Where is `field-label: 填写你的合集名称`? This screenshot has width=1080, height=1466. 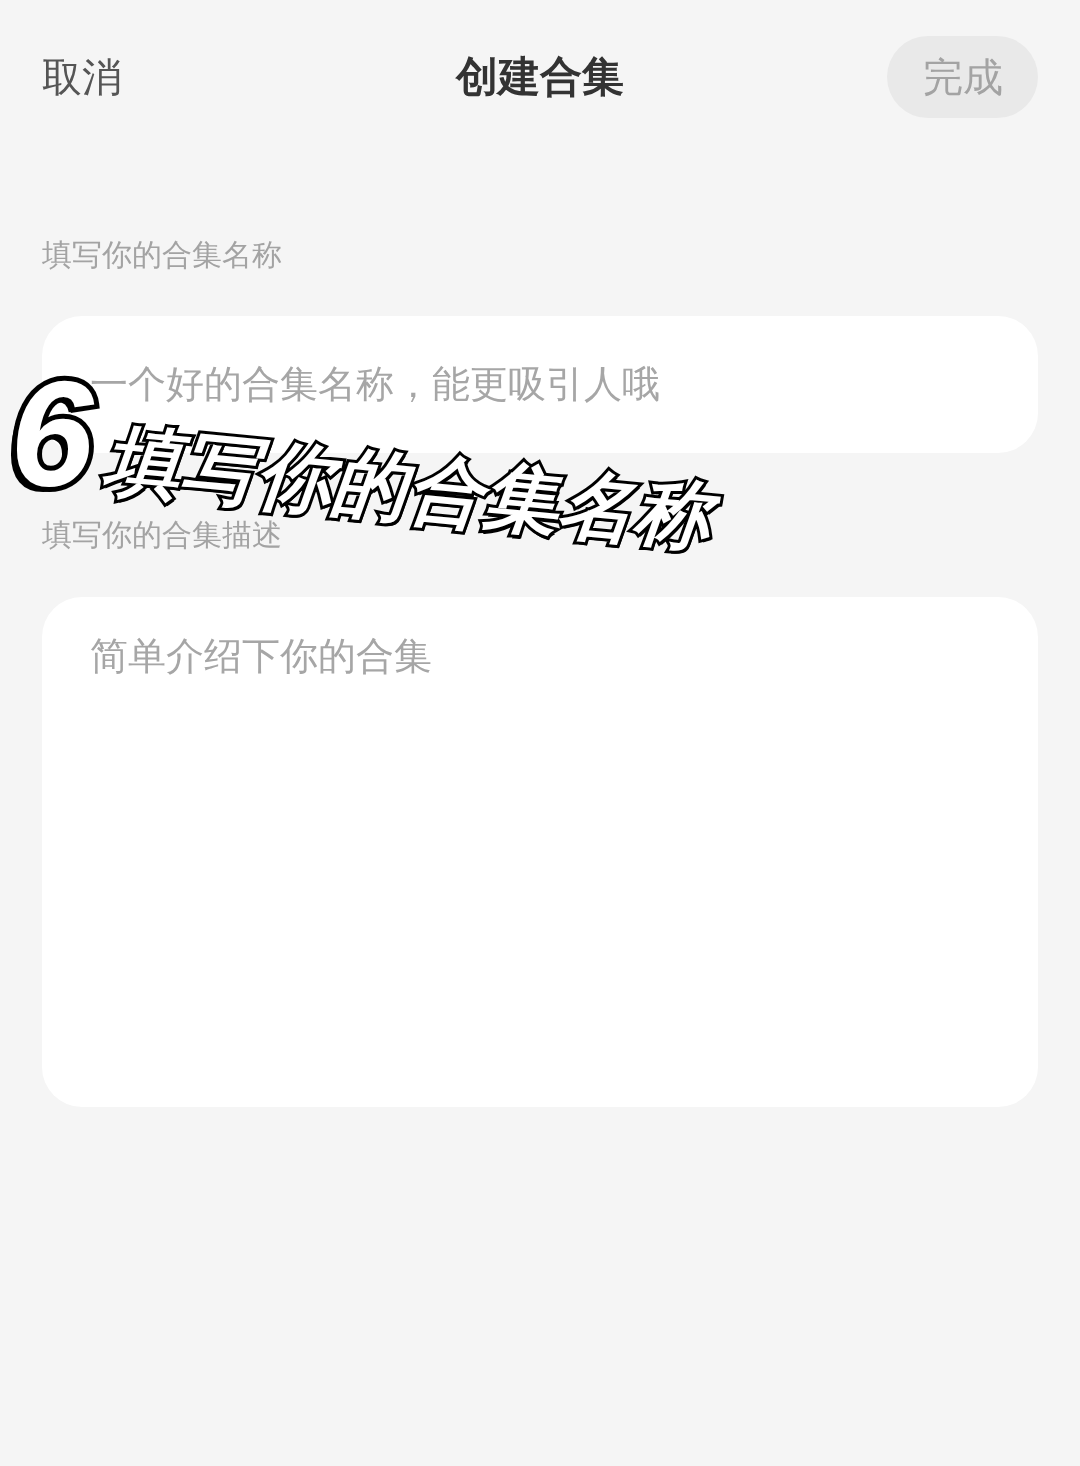
field-label: 填写你的合集名称 is located at coordinates (162, 255).